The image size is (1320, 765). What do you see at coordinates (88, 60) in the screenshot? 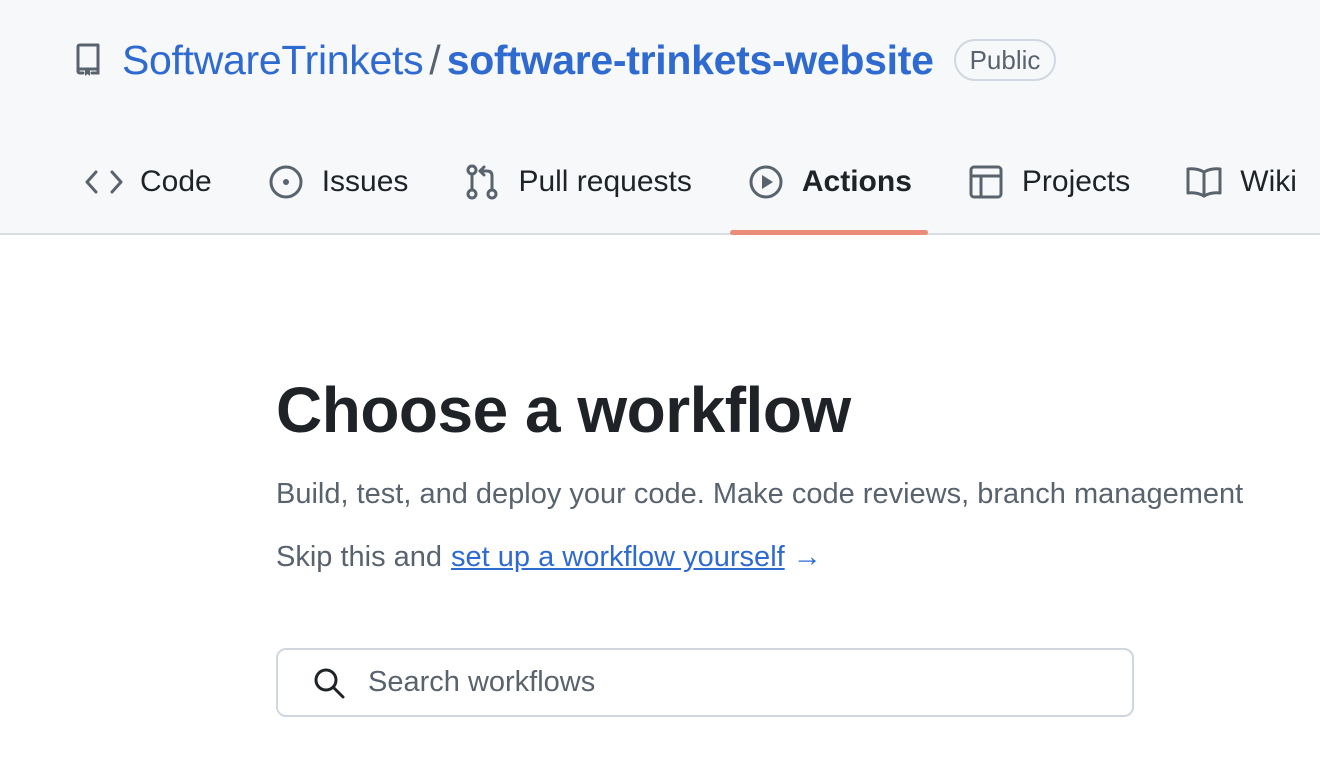
I see `repo-icon` at bounding box center [88, 60].